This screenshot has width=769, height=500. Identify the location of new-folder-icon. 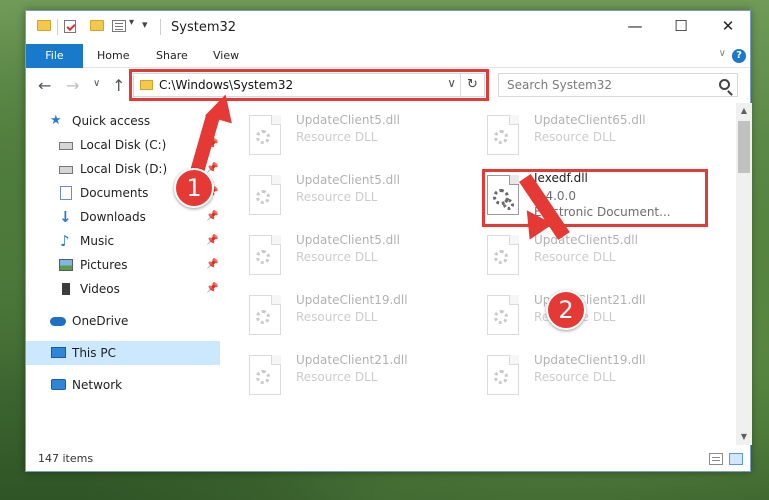
(97, 25).